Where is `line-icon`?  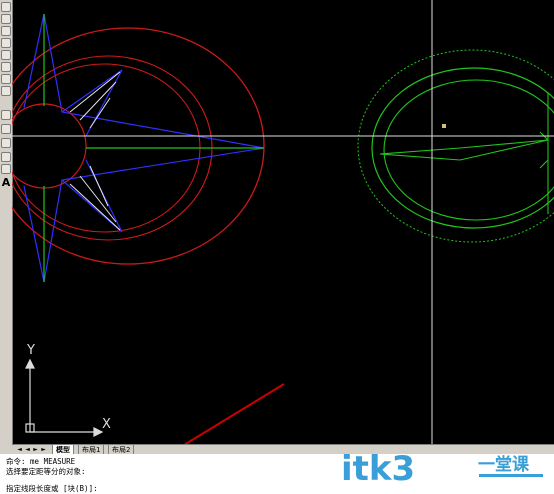 line-icon is located at coordinates (6, 7).